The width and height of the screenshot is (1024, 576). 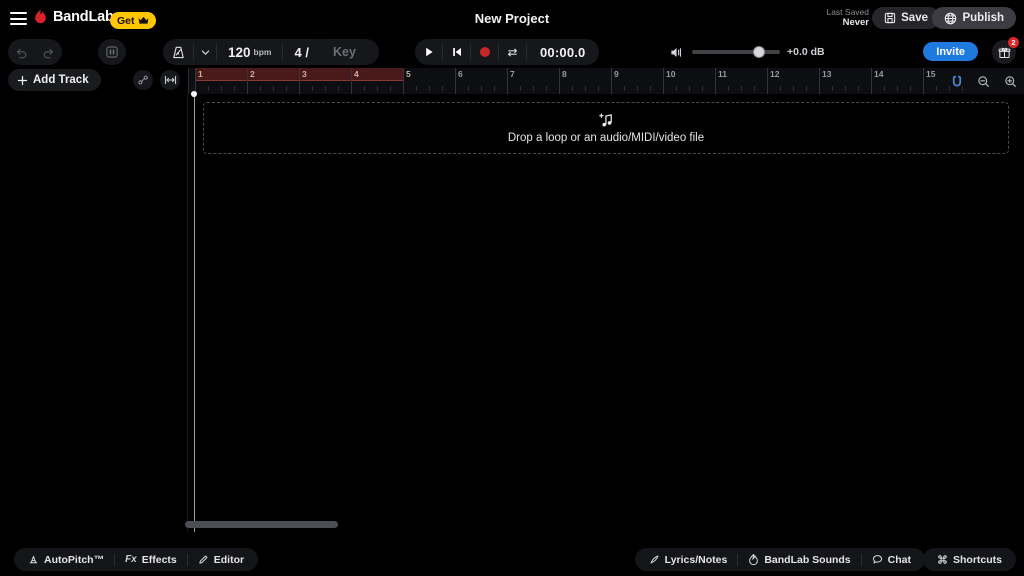 I want to click on play-button, so click(x=428, y=52).